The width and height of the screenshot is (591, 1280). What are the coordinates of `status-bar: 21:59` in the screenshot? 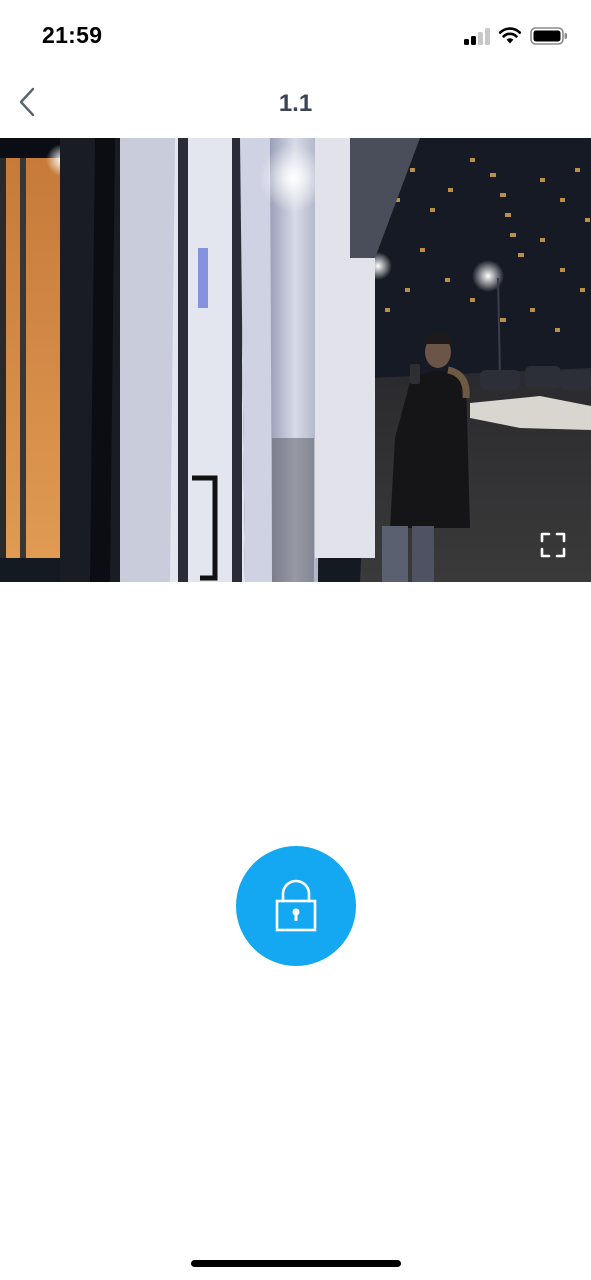 It's located at (295, 36).